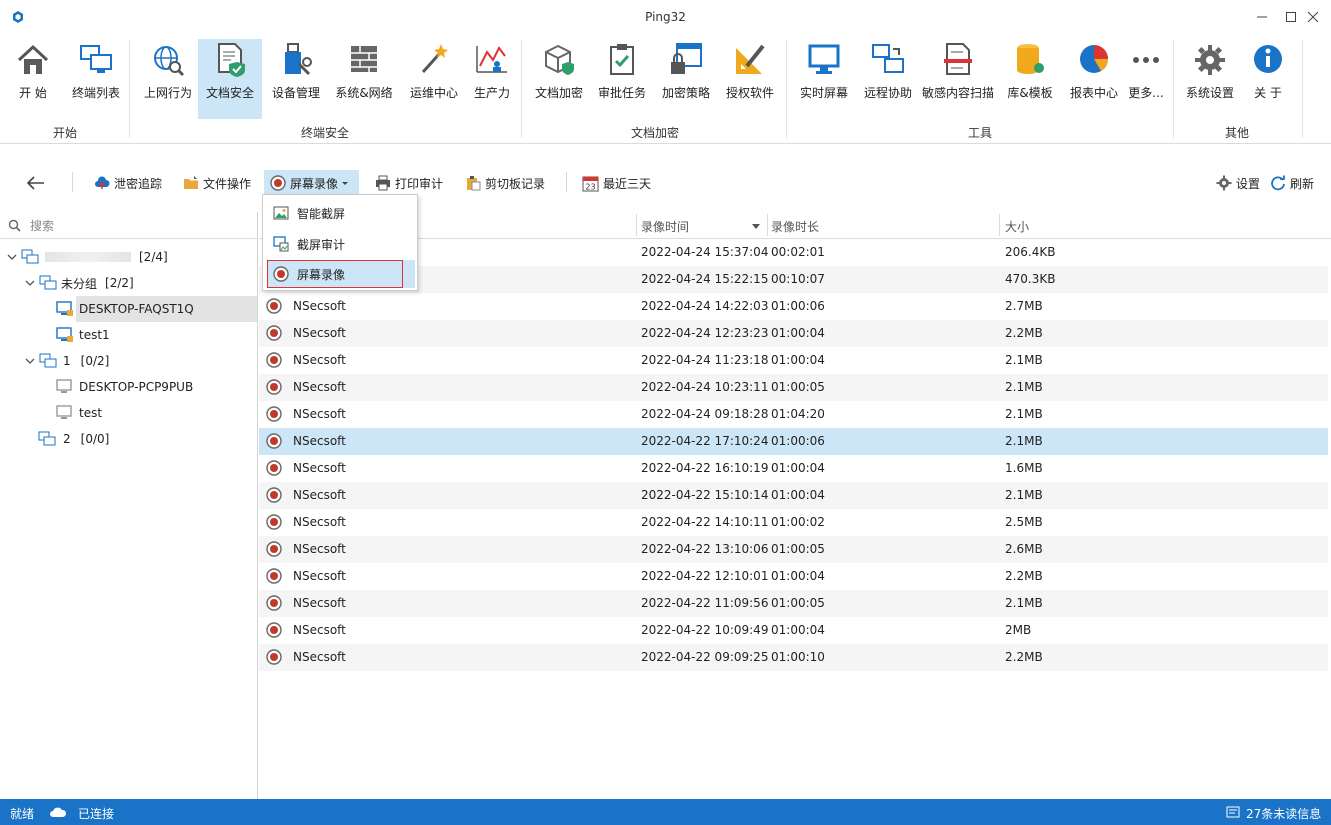 The image size is (1331, 825). Describe the element at coordinates (1030, 252) in the screenshot. I see `cell-size: 206.4KB` at that location.